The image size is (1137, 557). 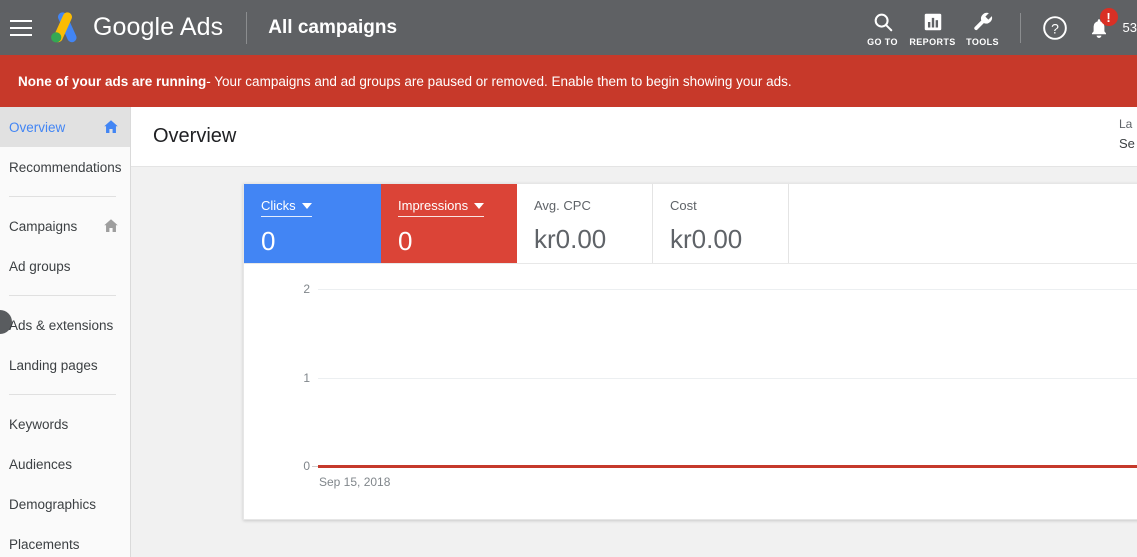 What do you see at coordinates (278, 205) in the screenshot?
I see `metric-name: Clicks` at bounding box center [278, 205].